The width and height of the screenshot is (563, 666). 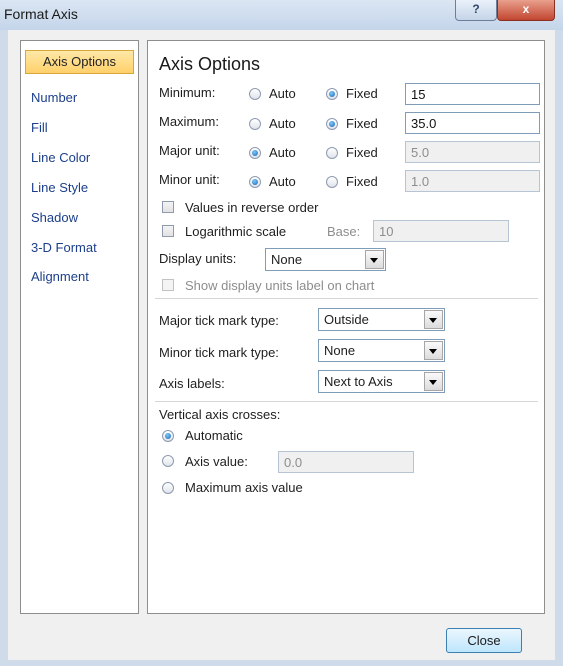 What do you see at coordinates (216, 461) in the screenshot?
I see `crosses-axis-value-label: Axis value:` at bounding box center [216, 461].